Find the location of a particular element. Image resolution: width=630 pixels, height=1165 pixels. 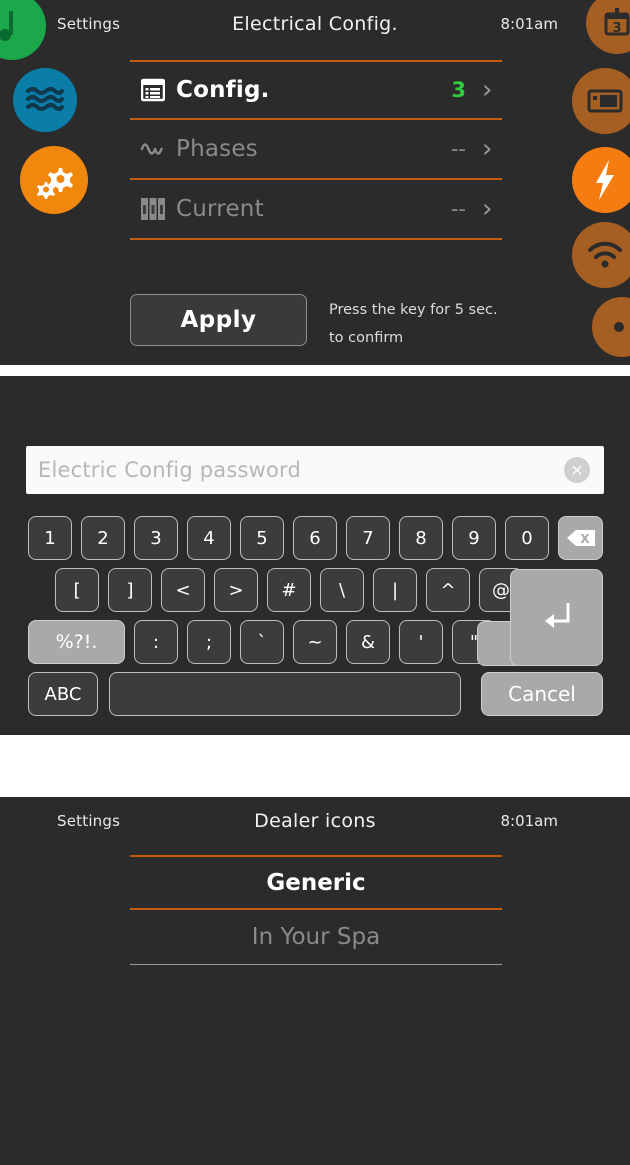

key-hash: # is located at coordinates (289, 590).